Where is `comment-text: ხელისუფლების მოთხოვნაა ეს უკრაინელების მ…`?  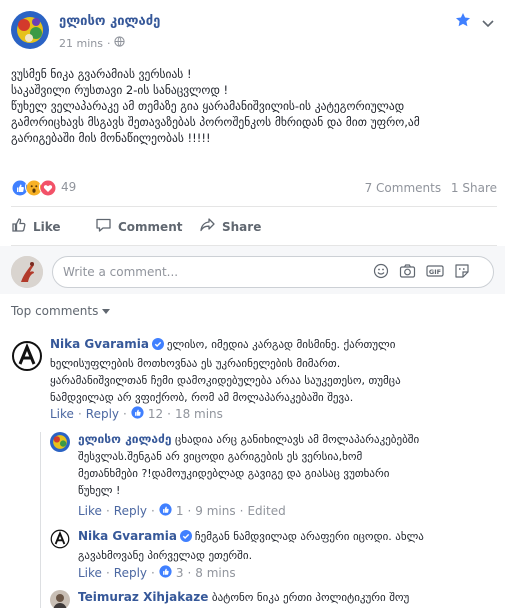 comment-text: ხელისუფლების მოთხოვნაა ეს უკრაინელების მ… is located at coordinates (195, 363).